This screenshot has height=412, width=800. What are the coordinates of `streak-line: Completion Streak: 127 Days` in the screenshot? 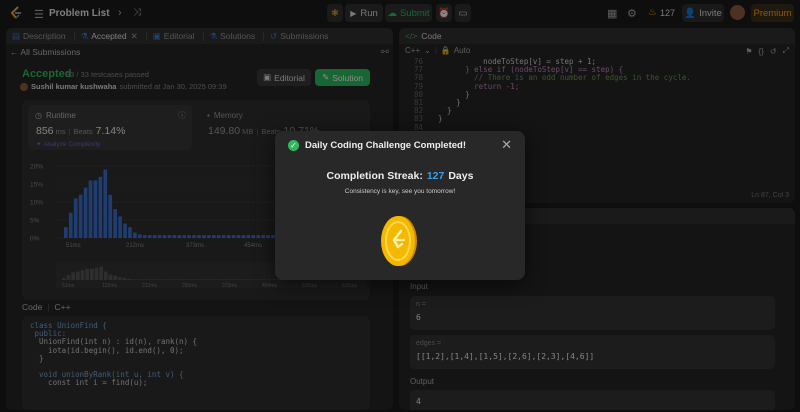 It's located at (400, 176).